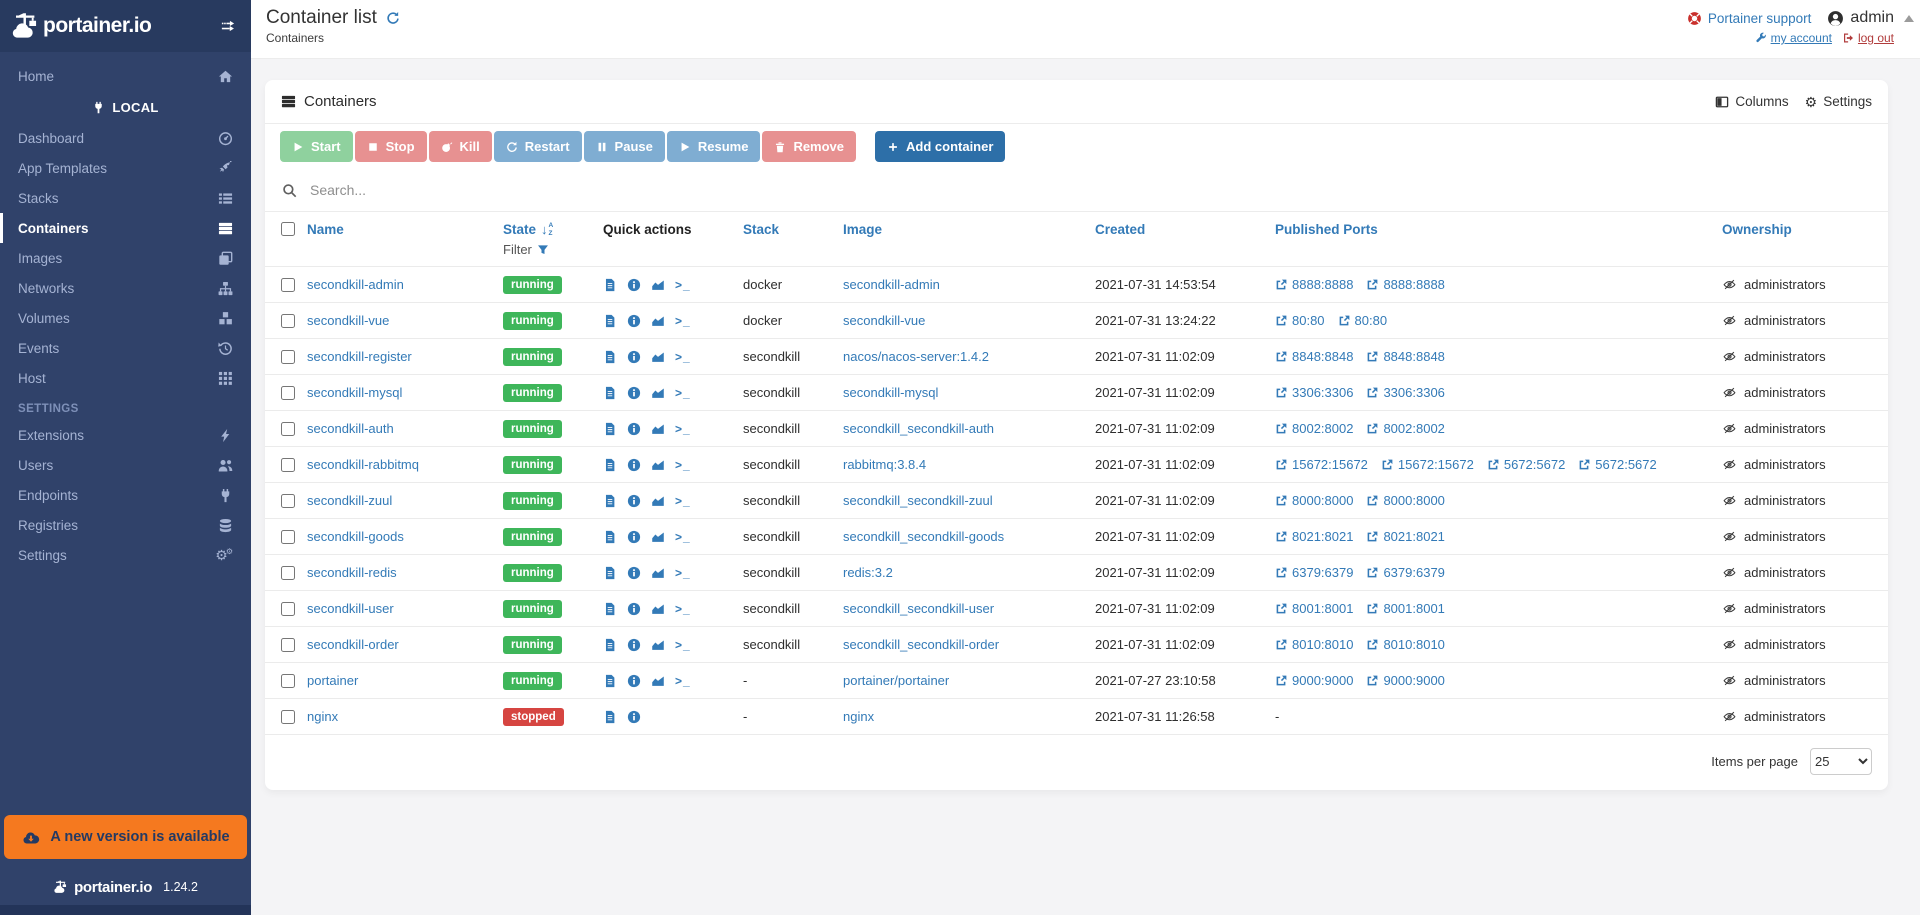 The height and width of the screenshot is (915, 1920). I want to click on table-settings-button: ⚙ Settings, so click(1838, 101).